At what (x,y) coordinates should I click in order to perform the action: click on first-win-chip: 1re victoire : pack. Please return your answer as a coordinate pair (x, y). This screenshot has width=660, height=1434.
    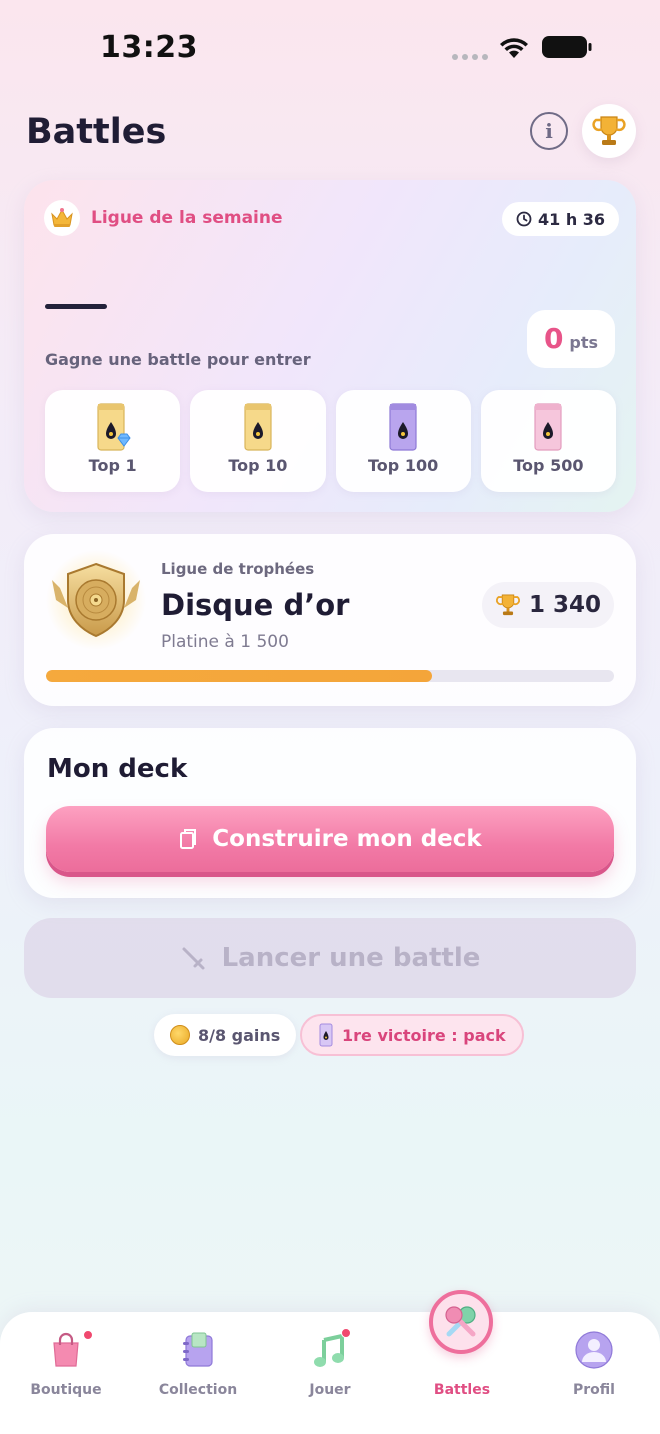
    Looking at the image, I should click on (412, 1035).